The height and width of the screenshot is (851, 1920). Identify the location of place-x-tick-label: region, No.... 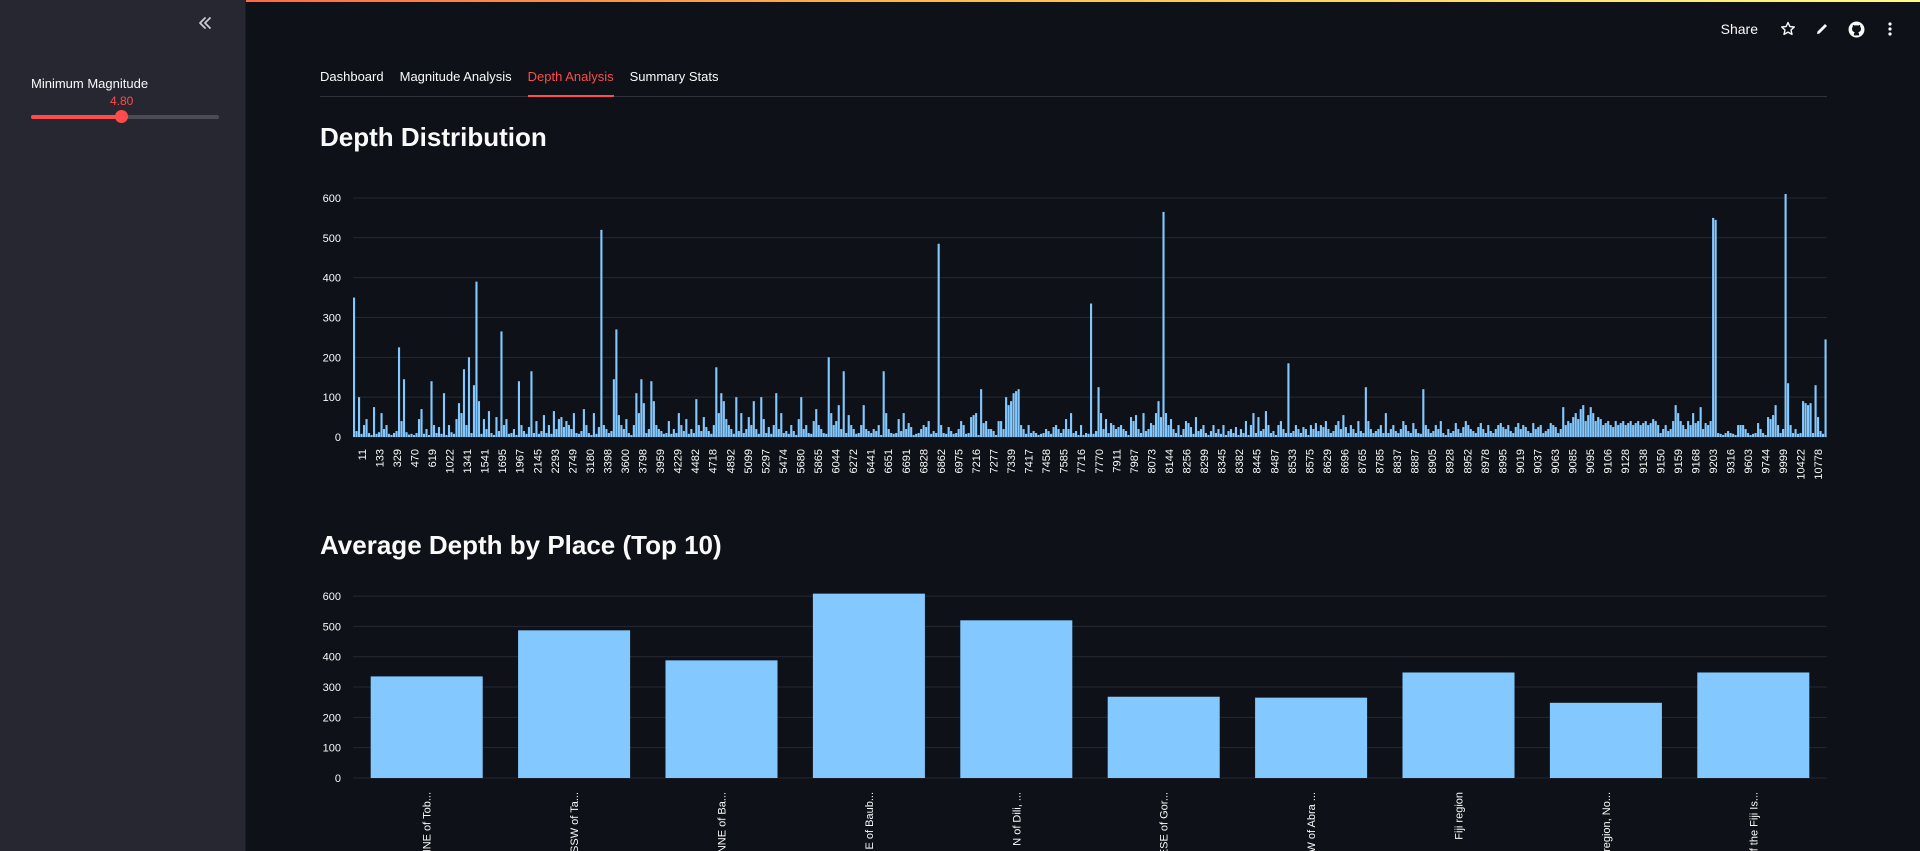
(1607, 821).